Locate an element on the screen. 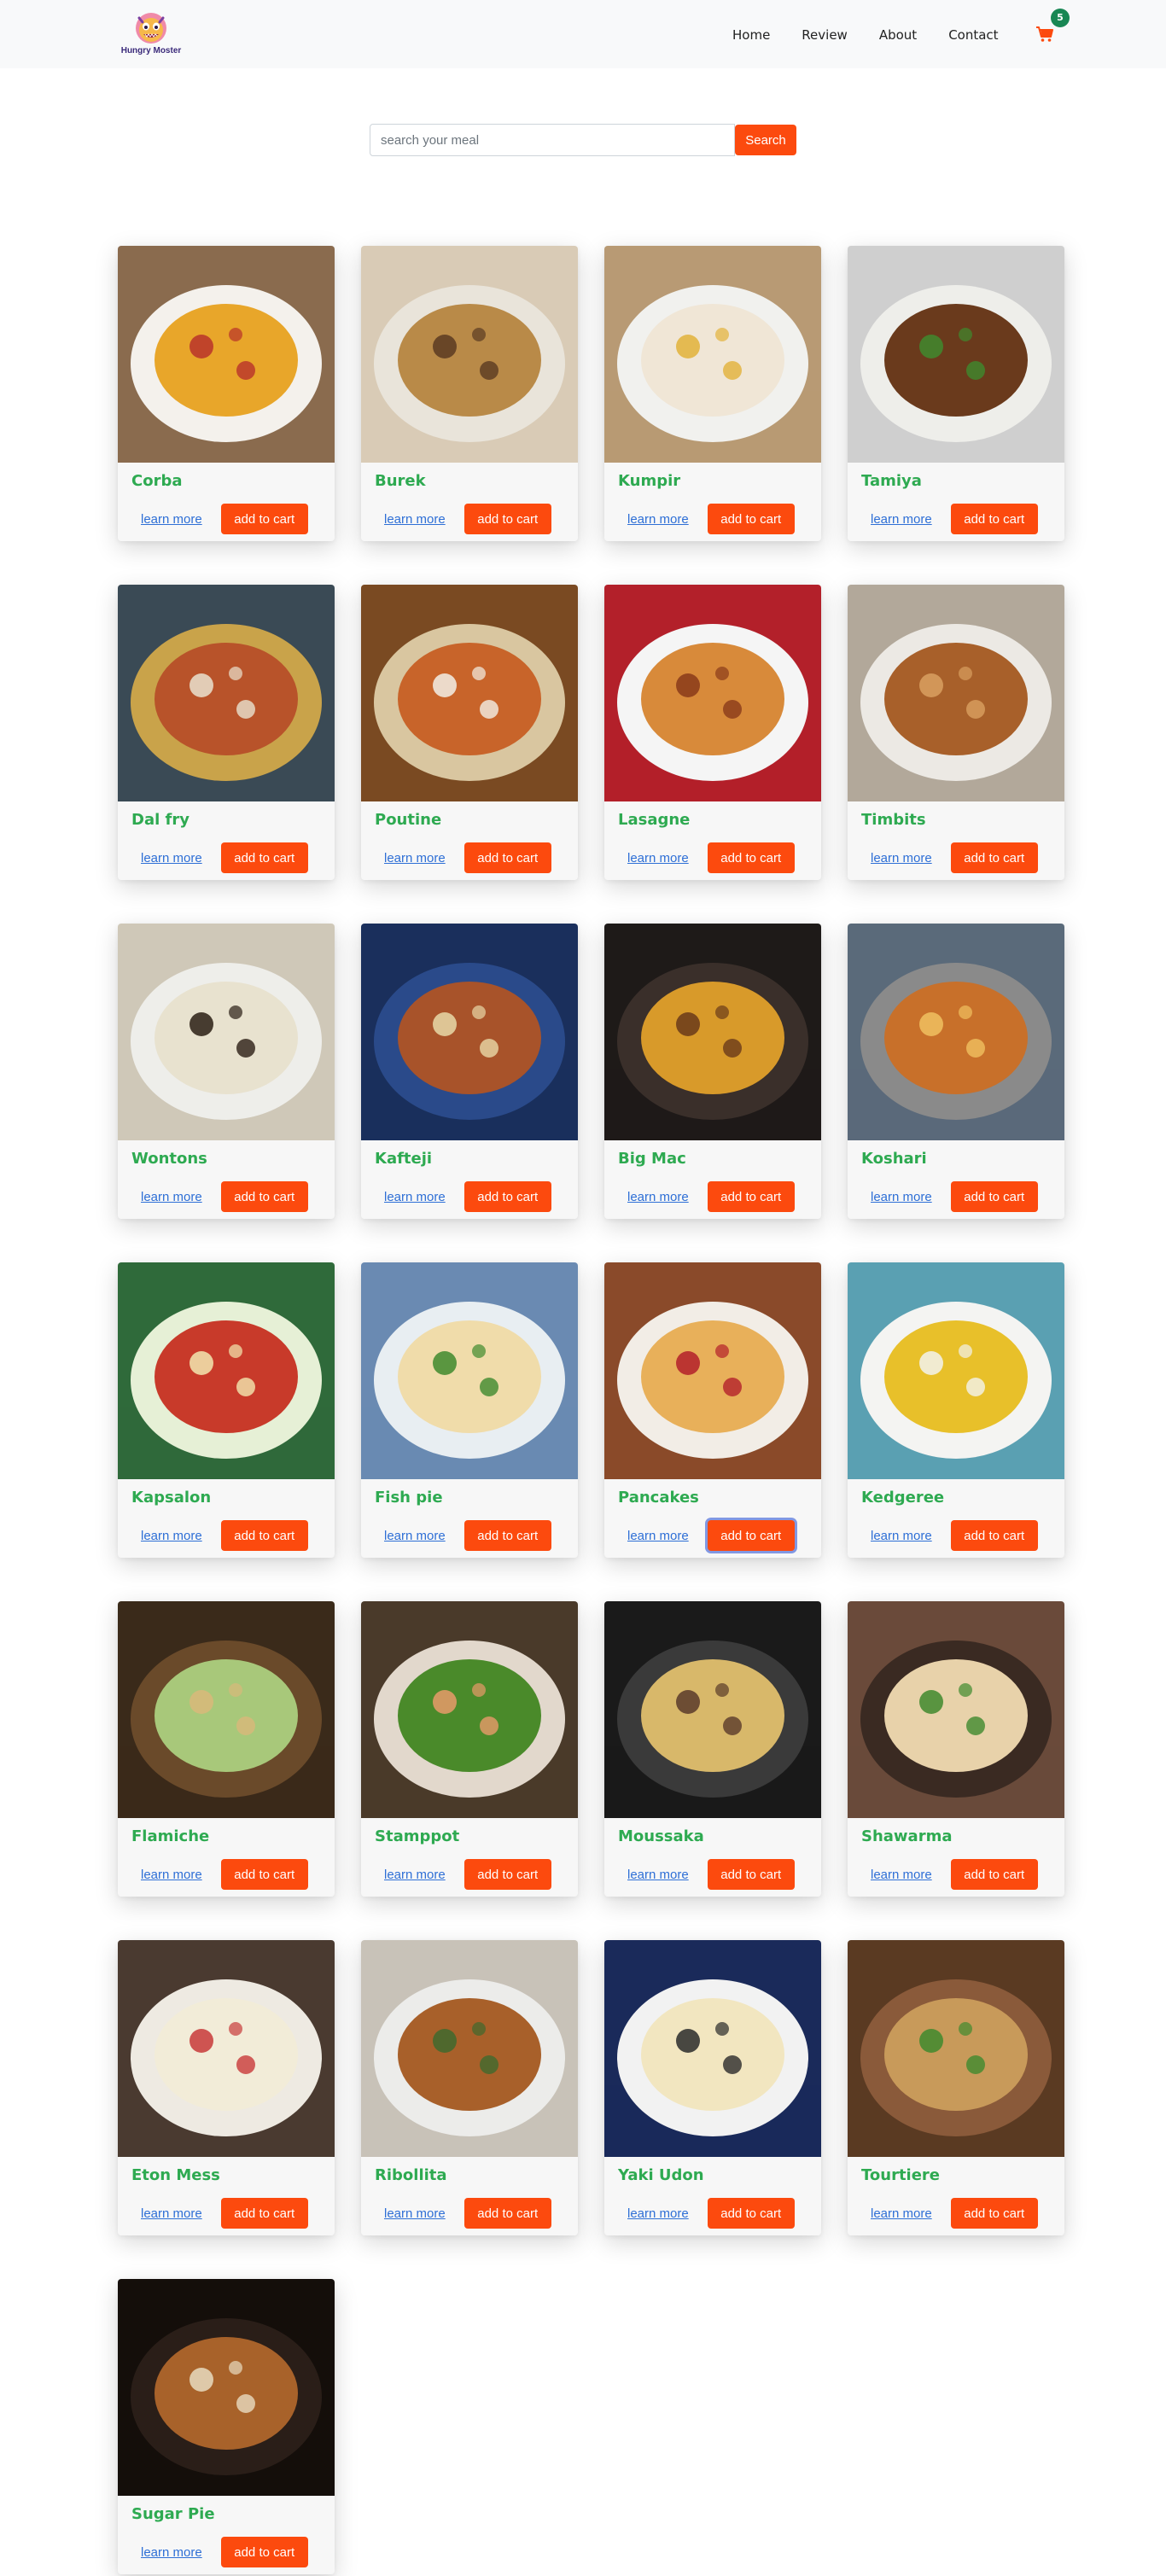 The image size is (1166, 2576). meal-title: Big Mac is located at coordinates (652, 1159).